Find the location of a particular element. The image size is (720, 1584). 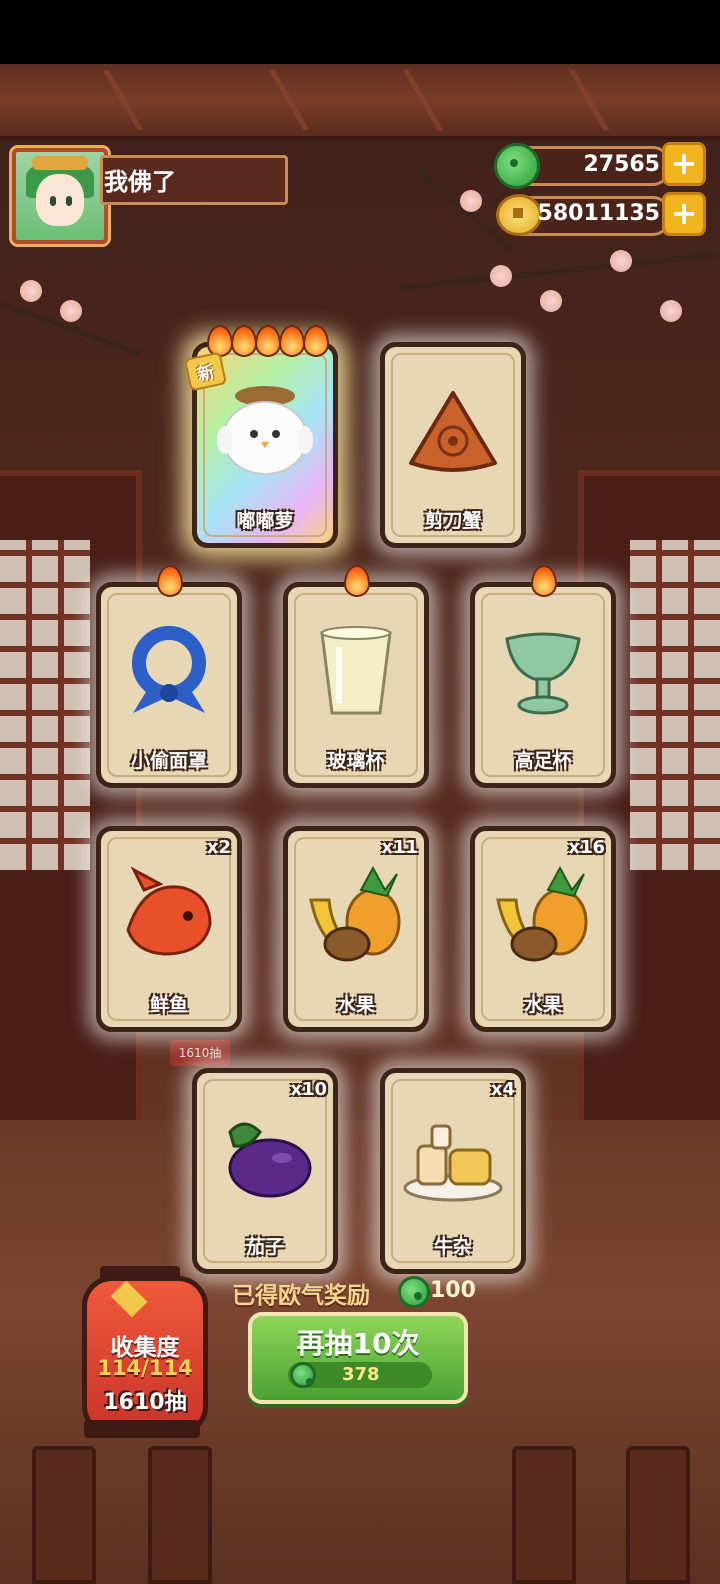

card-count: x16 is located at coordinates (586, 847).